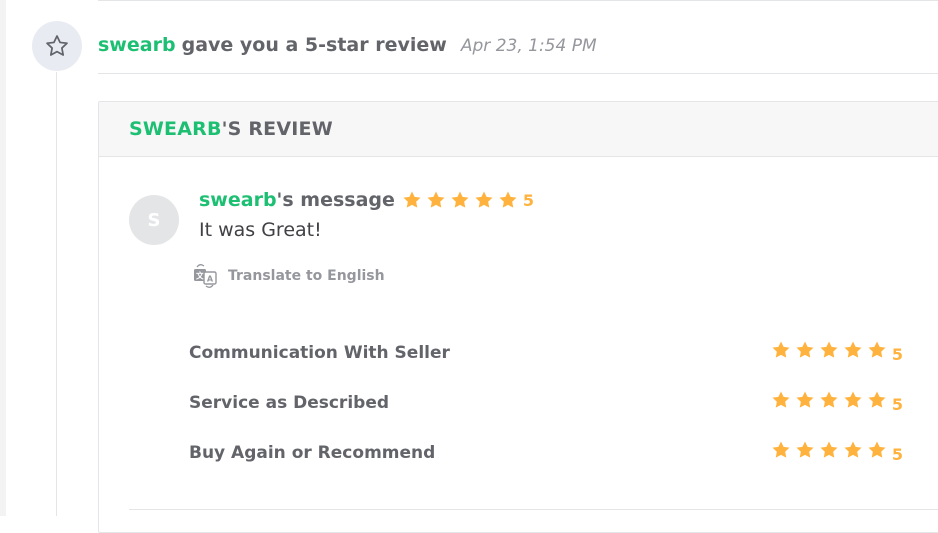  What do you see at coordinates (335, 200) in the screenshot?
I see `message-header-suffix: 's message` at bounding box center [335, 200].